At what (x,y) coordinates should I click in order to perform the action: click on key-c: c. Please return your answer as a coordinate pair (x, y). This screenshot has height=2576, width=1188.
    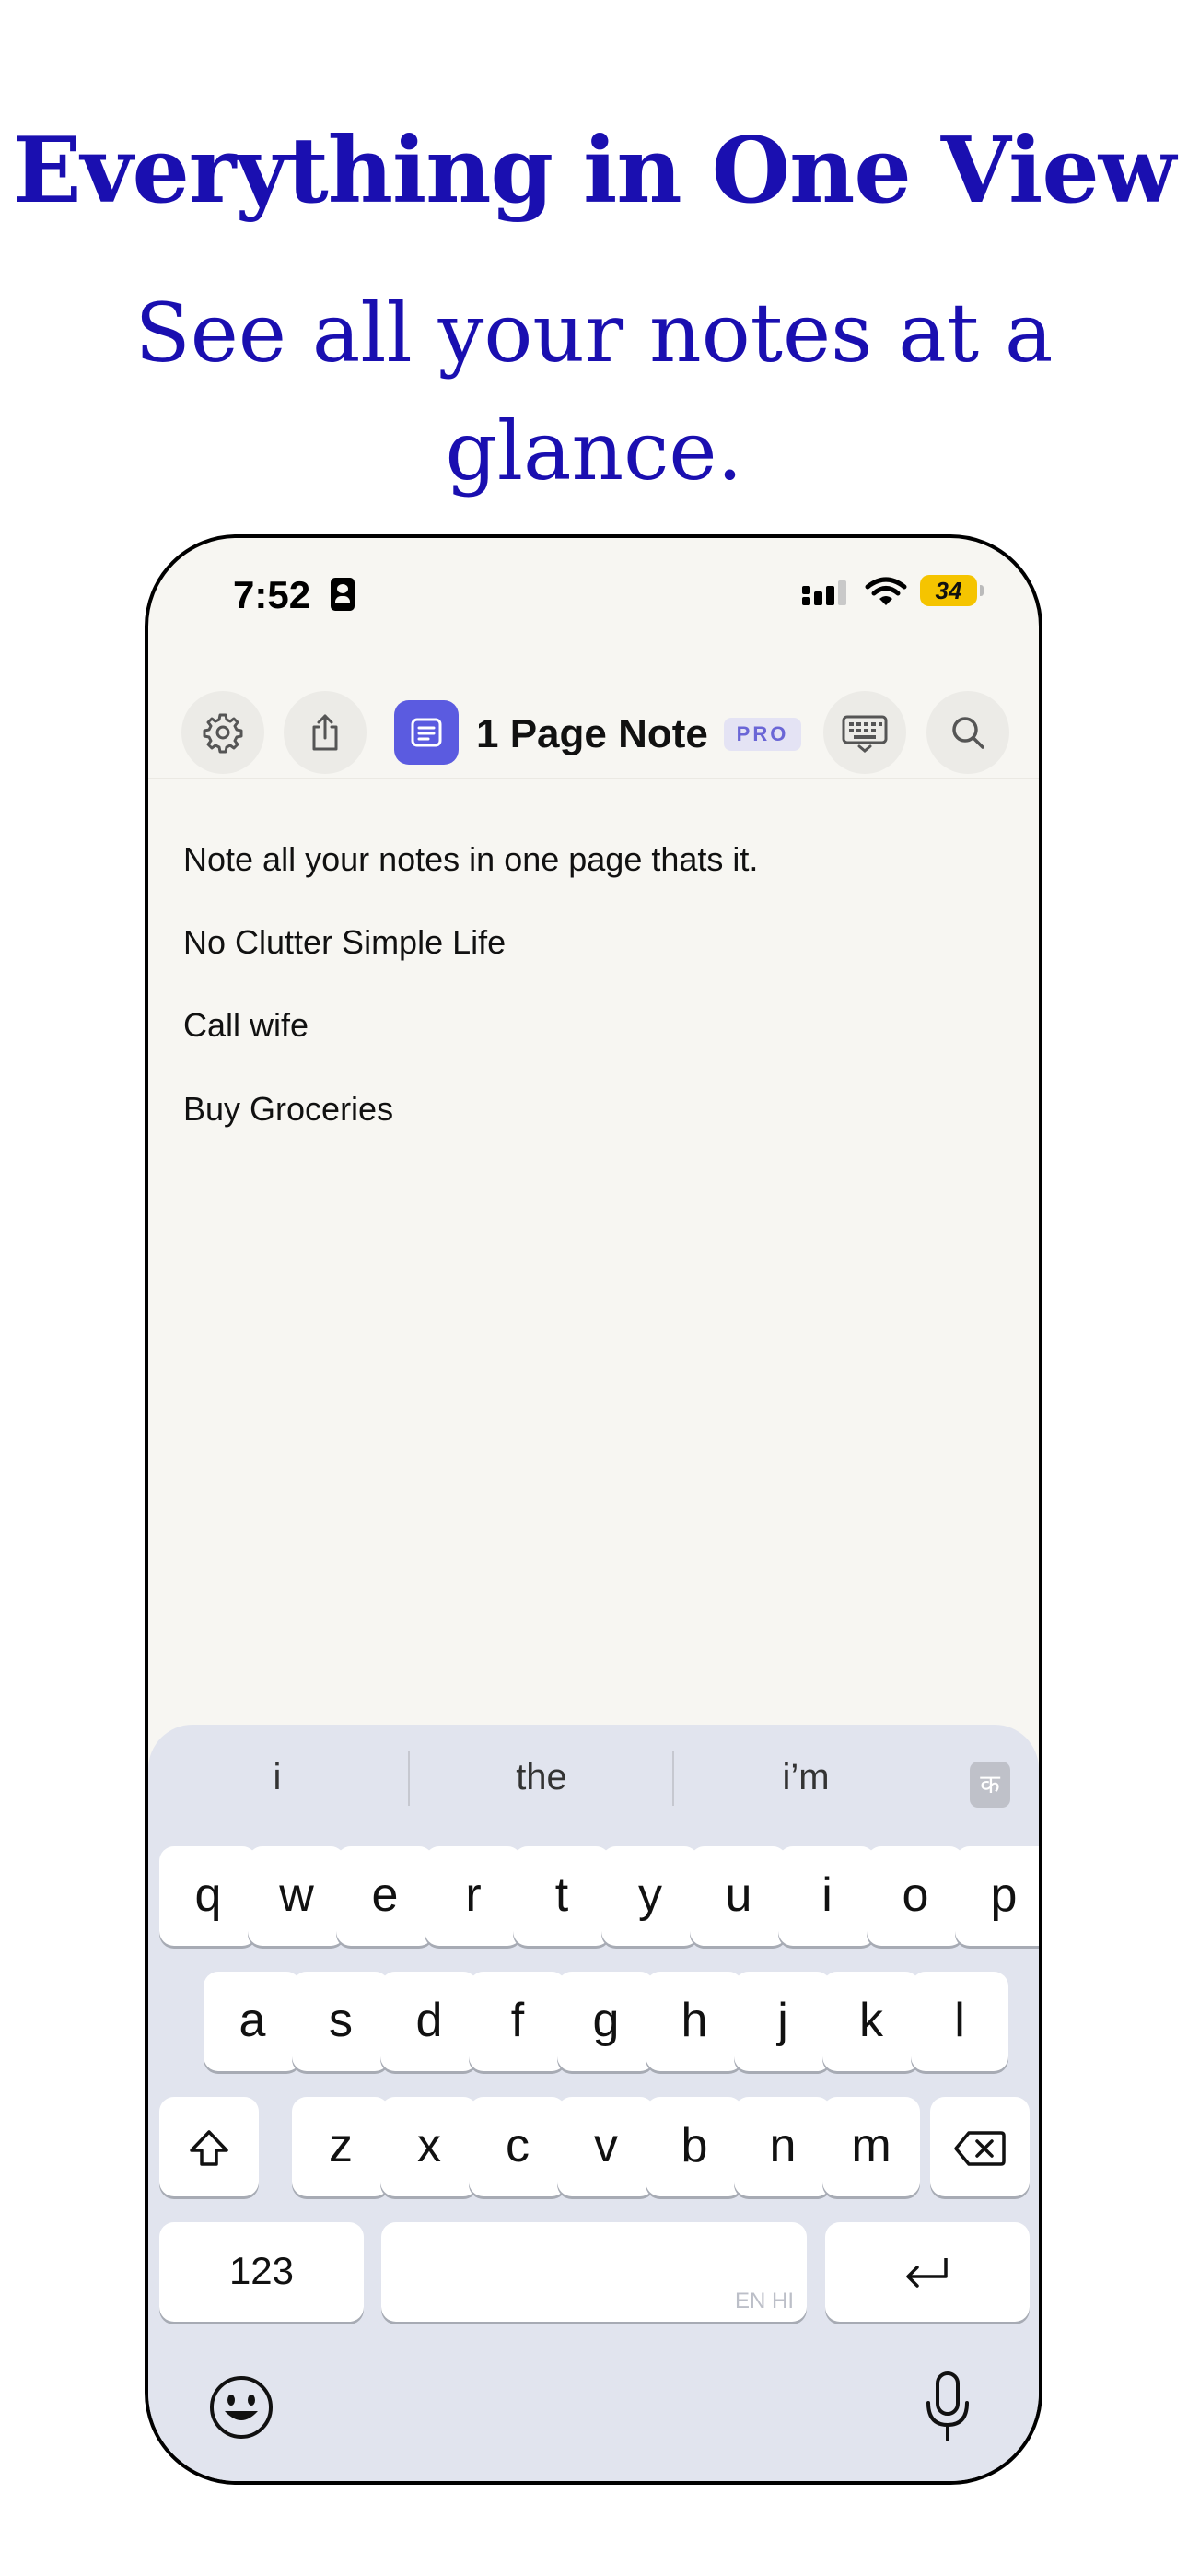
    Looking at the image, I should click on (517, 2146).